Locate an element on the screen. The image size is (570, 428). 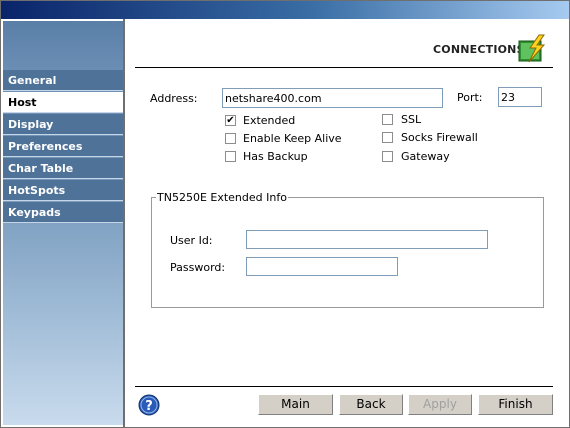
keep-alive-label: Enable Keep Alive is located at coordinates (292, 138).